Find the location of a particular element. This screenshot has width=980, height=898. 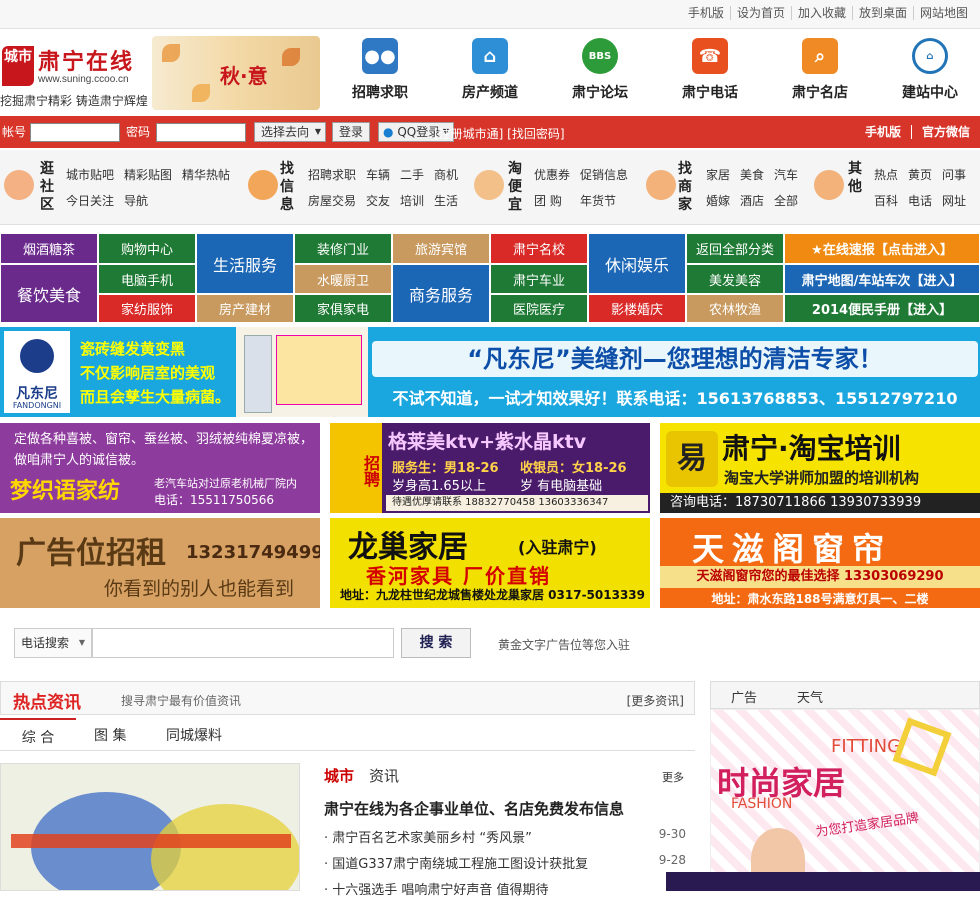

grid-quick-report: ★在线速报【点击进入】 is located at coordinates (882, 248).